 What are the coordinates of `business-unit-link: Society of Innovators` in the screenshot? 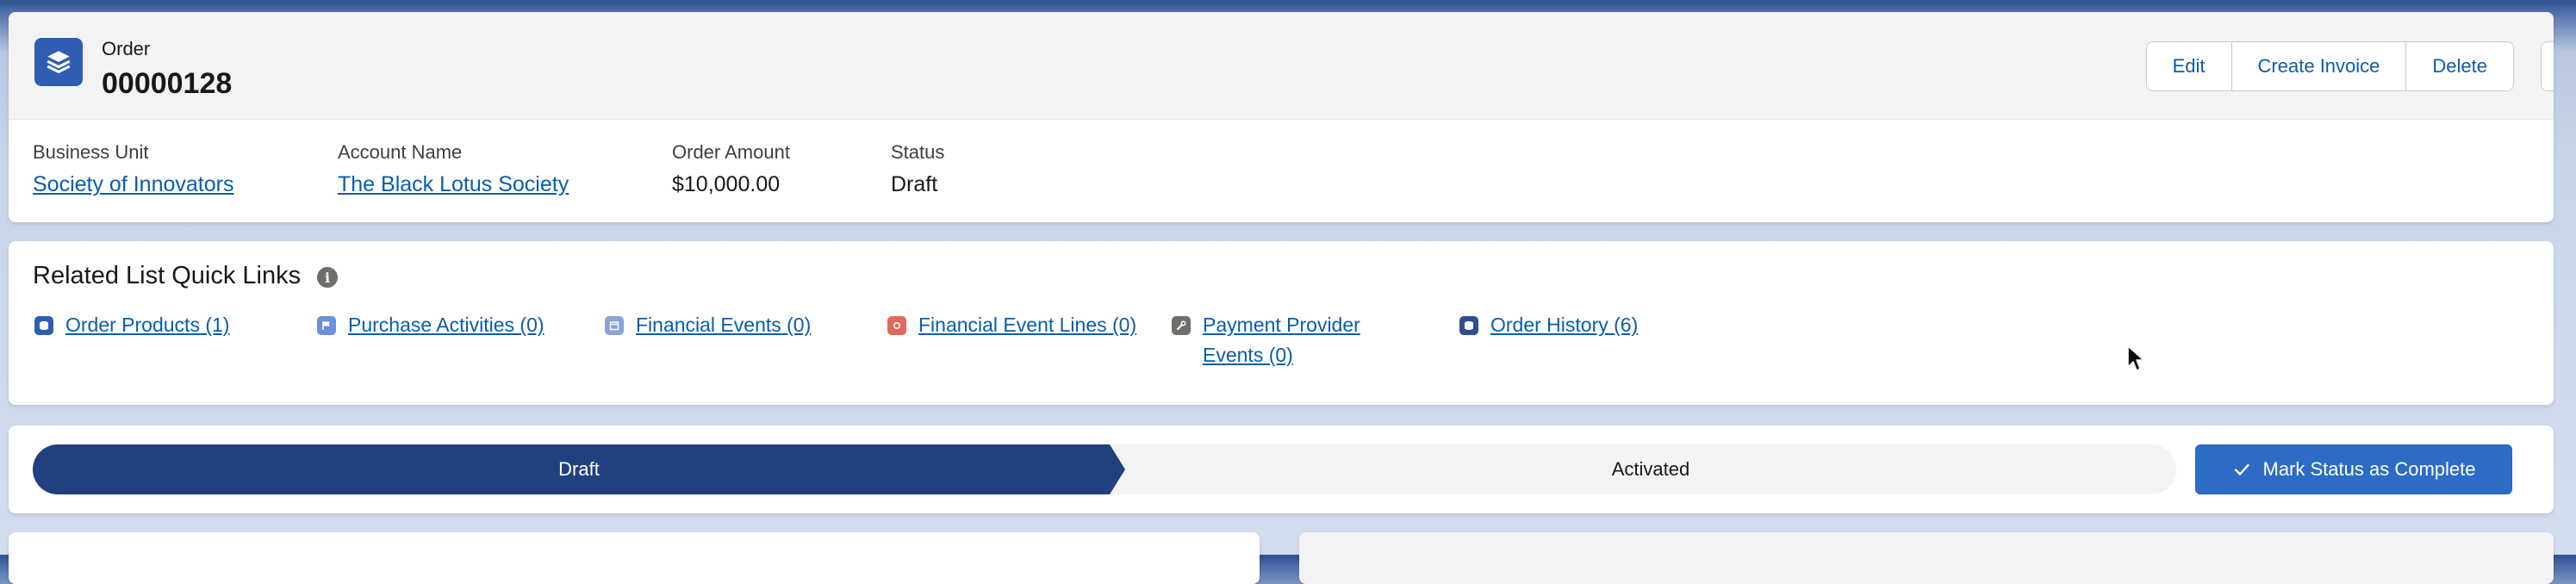 It's located at (133, 184).